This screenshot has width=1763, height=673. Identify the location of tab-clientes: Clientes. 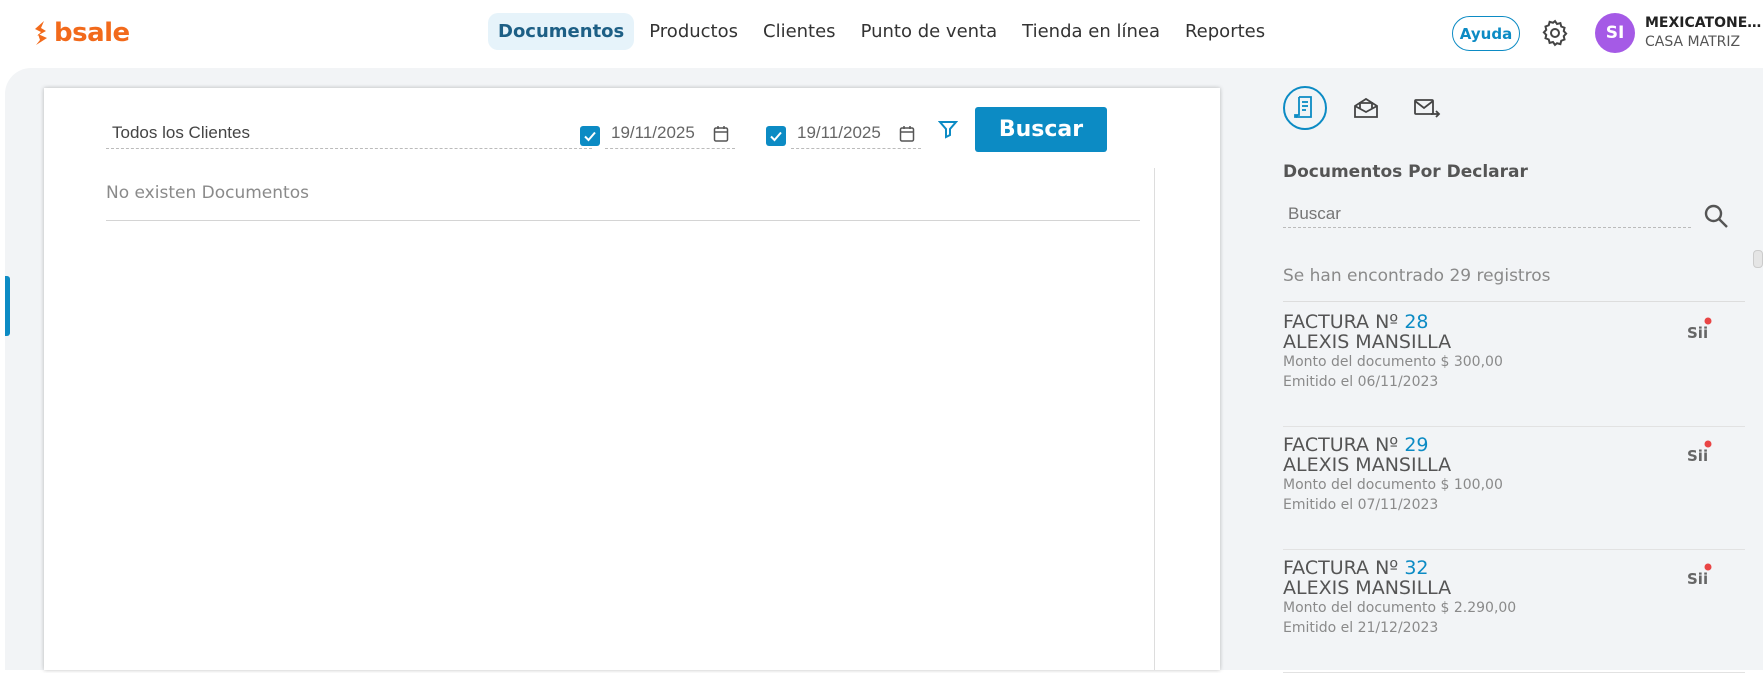
(799, 31).